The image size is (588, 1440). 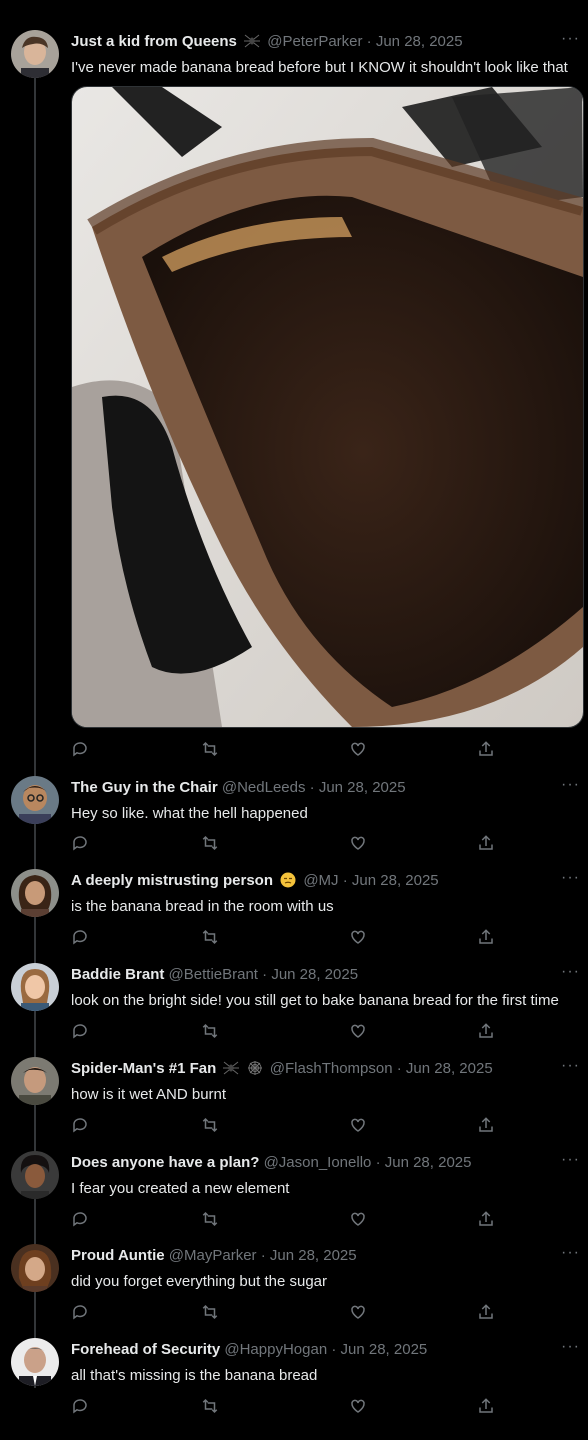 What do you see at coordinates (35, 987) in the screenshot?
I see `avatar-bettie` at bounding box center [35, 987].